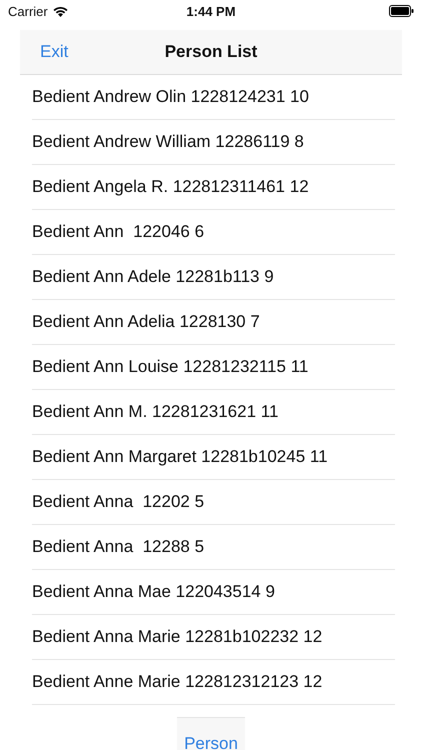  I want to click on person-row: Bedient Ann Louise 12281232115 11, so click(213, 367).